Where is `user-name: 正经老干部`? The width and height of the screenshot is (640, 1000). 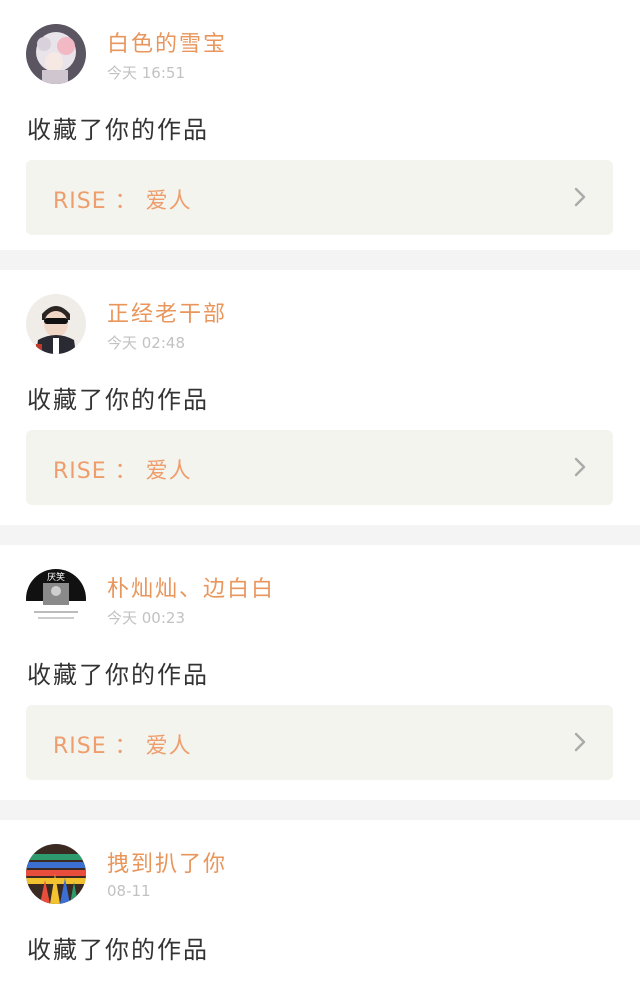 user-name: 正经老干部 is located at coordinates (167, 312).